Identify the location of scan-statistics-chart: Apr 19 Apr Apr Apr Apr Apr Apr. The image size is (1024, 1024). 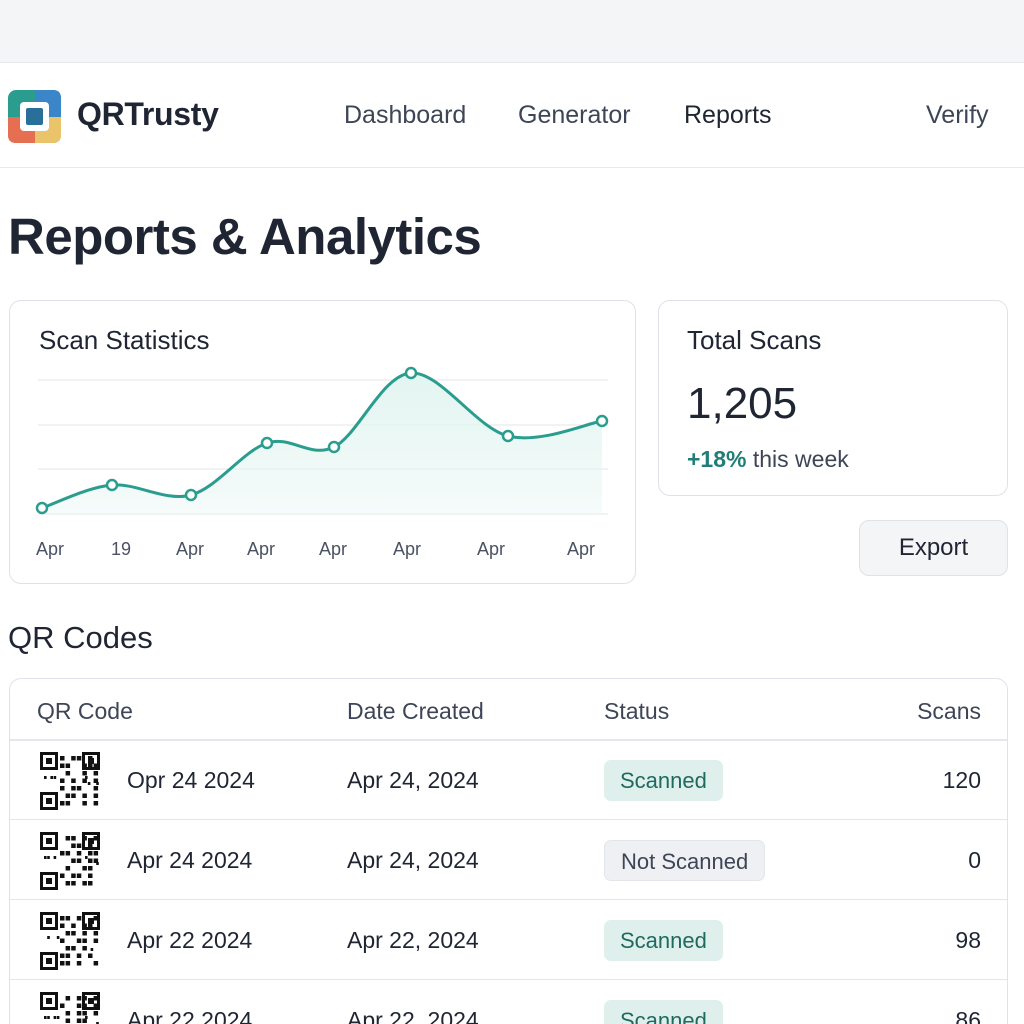
(322, 462).